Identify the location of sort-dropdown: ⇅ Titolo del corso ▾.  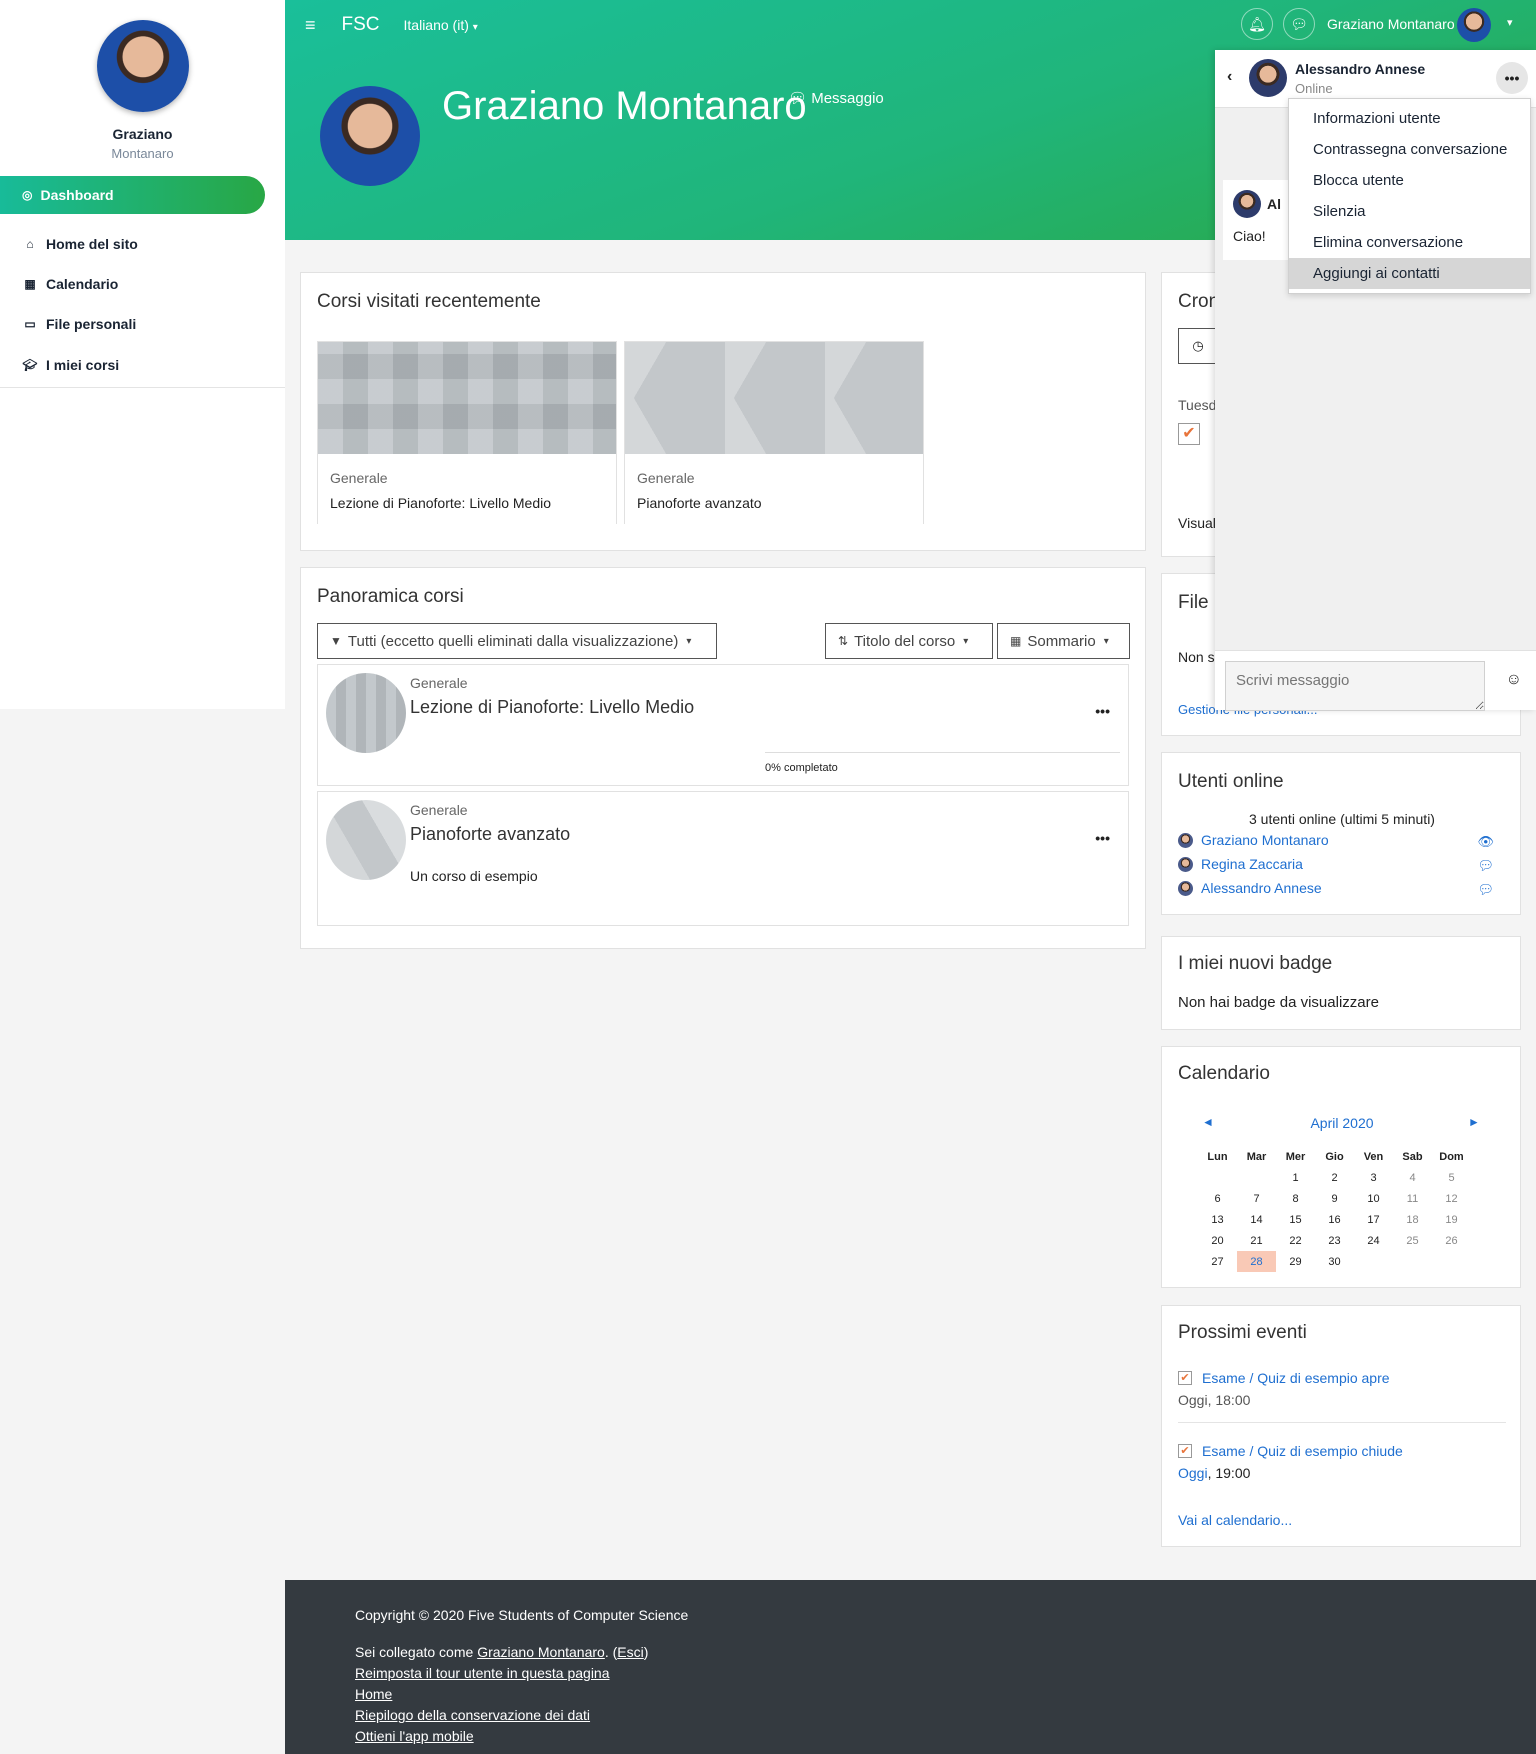
(909, 641).